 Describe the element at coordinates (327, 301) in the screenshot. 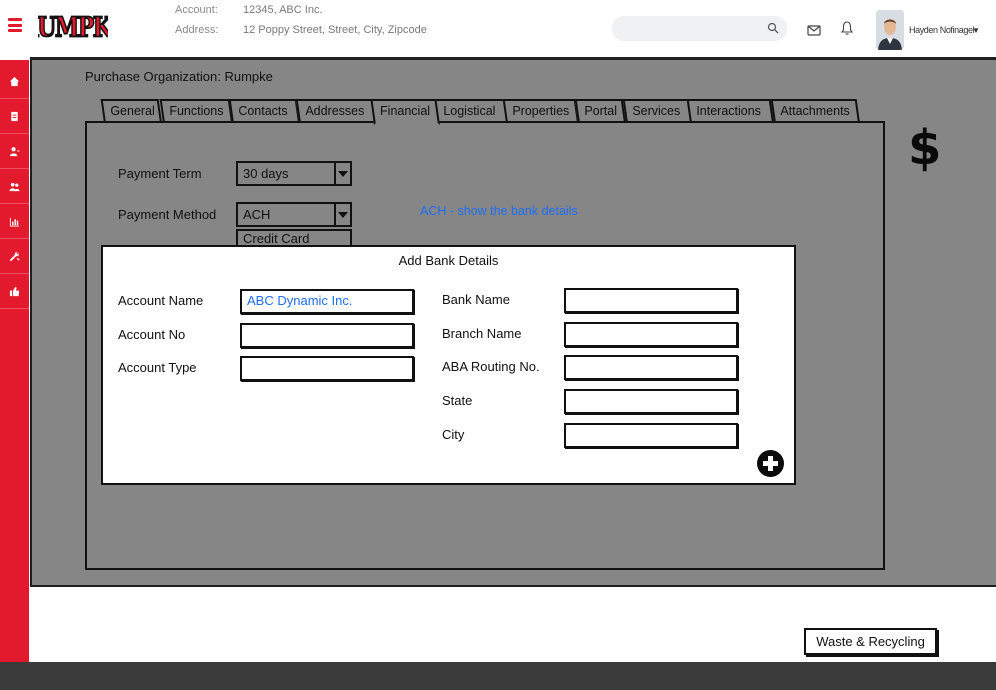

I see `account-name-input: ABC Dynamic Inc.` at that location.